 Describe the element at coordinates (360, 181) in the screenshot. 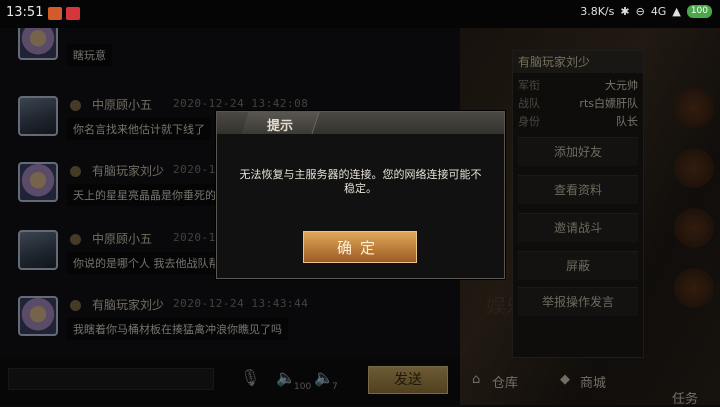

I see `dialog-message: 无法恢复与主服务器的连接。您的网络连接可能不稳定。` at that location.